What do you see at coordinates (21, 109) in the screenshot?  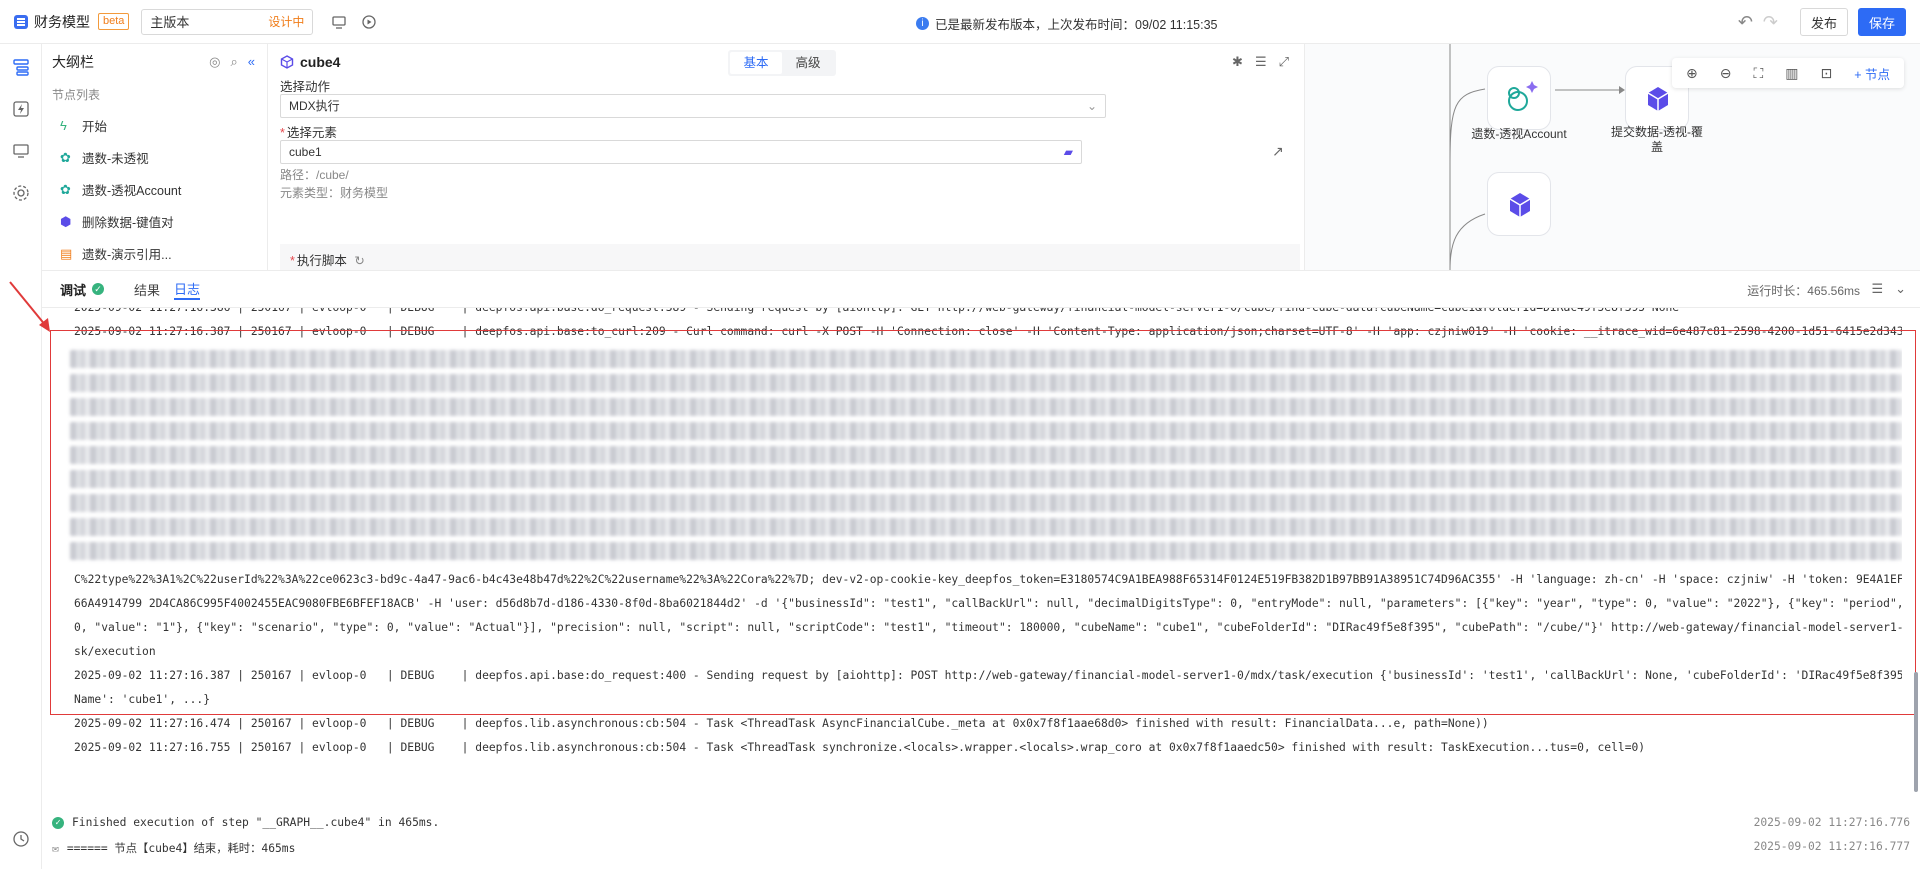 I see `trigger-icon` at bounding box center [21, 109].